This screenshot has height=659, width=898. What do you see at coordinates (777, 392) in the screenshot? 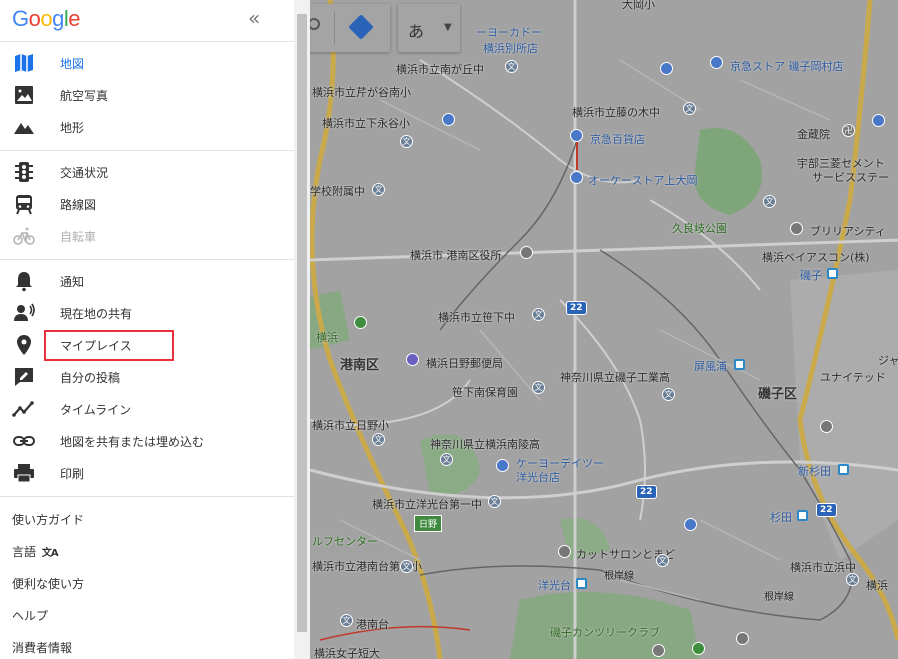
I see `map-label: 磯子区` at bounding box center [777, 392].